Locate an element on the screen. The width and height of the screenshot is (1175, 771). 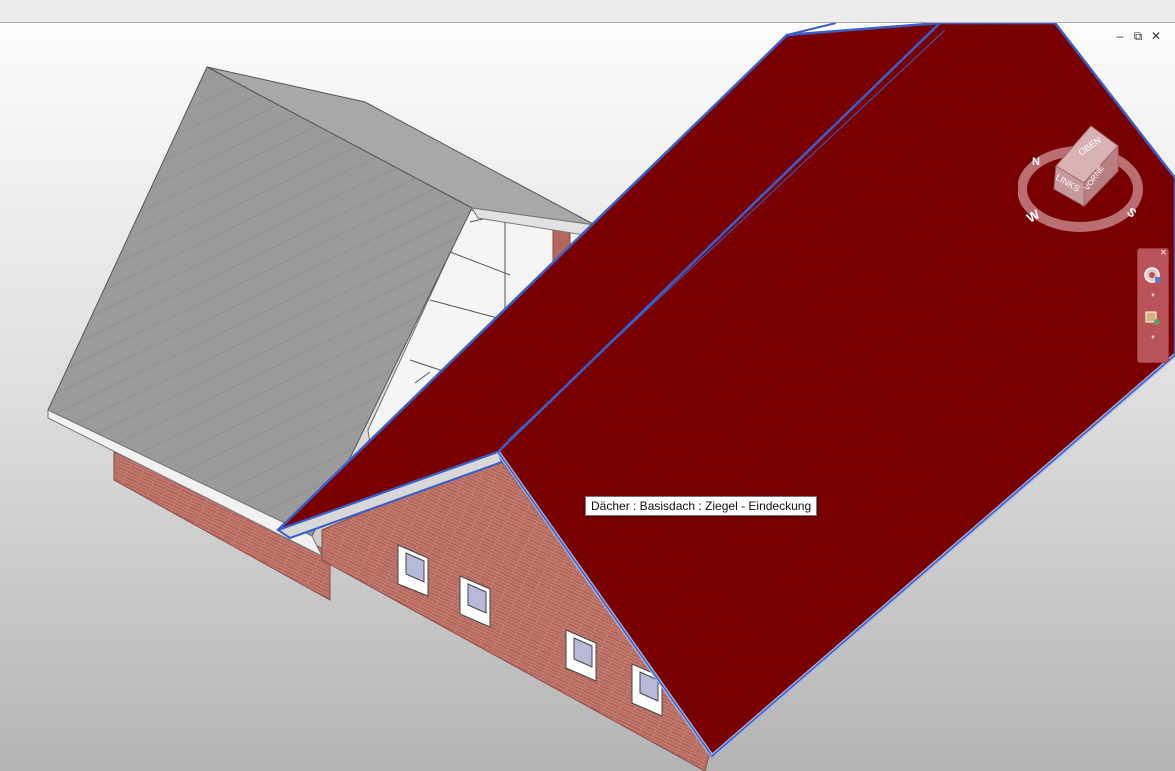
steering-wheel-icon is located at coordinates (1153, 277).